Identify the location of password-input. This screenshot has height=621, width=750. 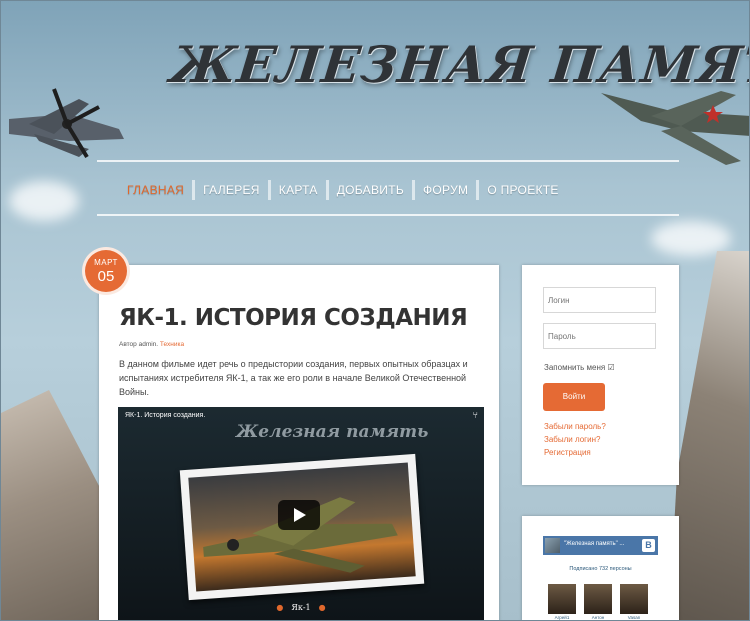
(599, 336).